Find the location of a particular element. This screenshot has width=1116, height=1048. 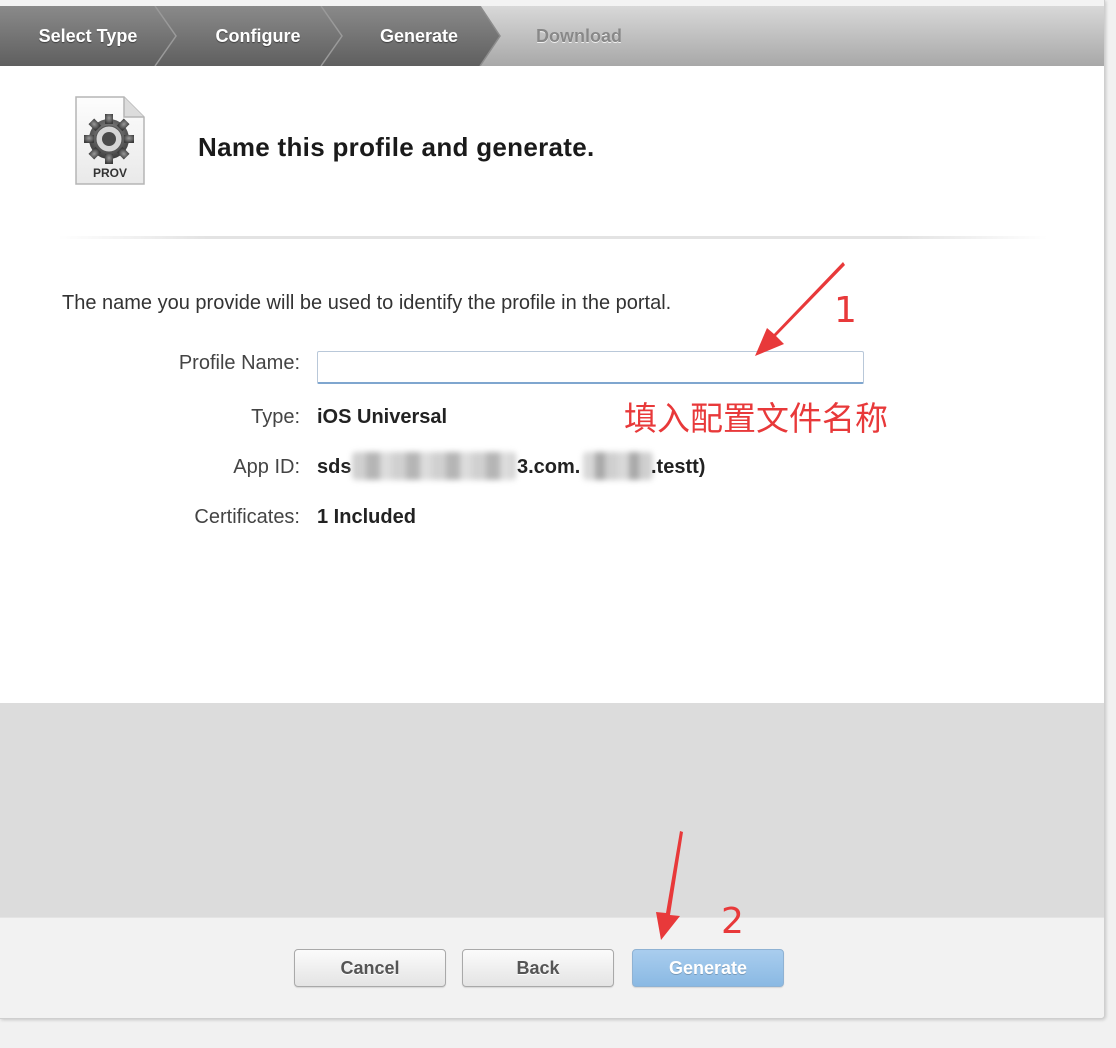

annotation-number-2: 2 is located at coordinates (732, 921).